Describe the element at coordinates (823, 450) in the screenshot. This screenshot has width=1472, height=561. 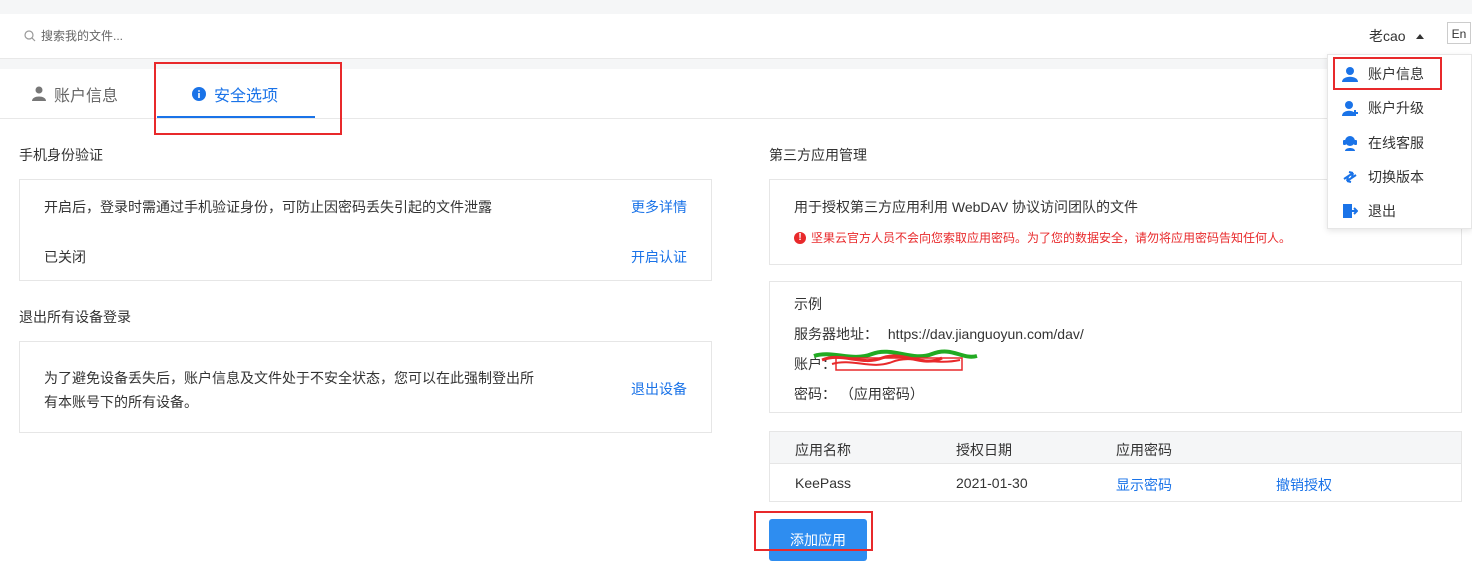
I see `header-app-name: 应用名称` at that location.